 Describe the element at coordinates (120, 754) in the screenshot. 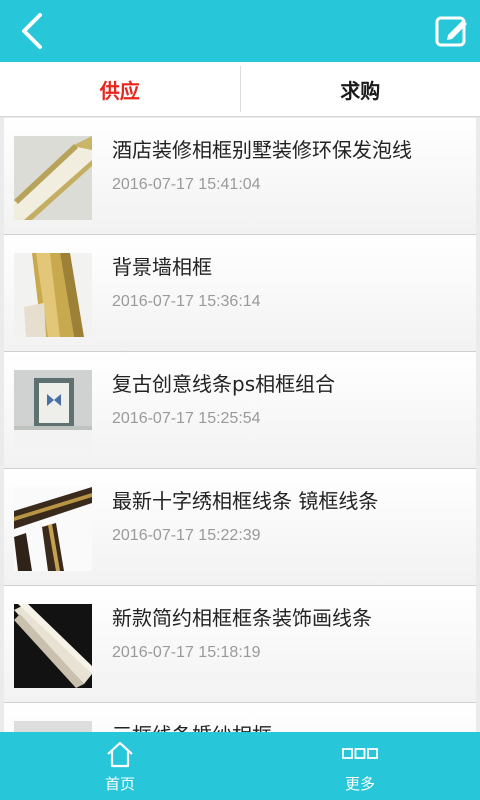

I see `home-icon` at that location.